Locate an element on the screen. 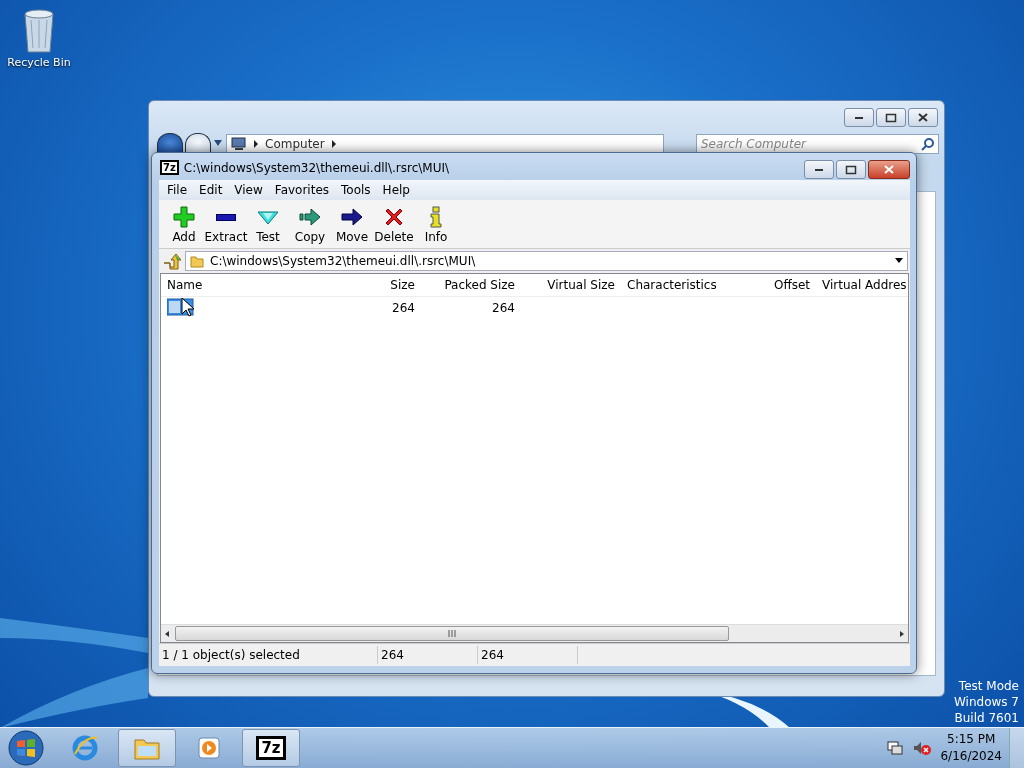 This screenshot has height=768, width=1024. path-field: C:\windows\System32\themeui.dll\.rsrc\MUI\ is located at coordinates (546, 261).